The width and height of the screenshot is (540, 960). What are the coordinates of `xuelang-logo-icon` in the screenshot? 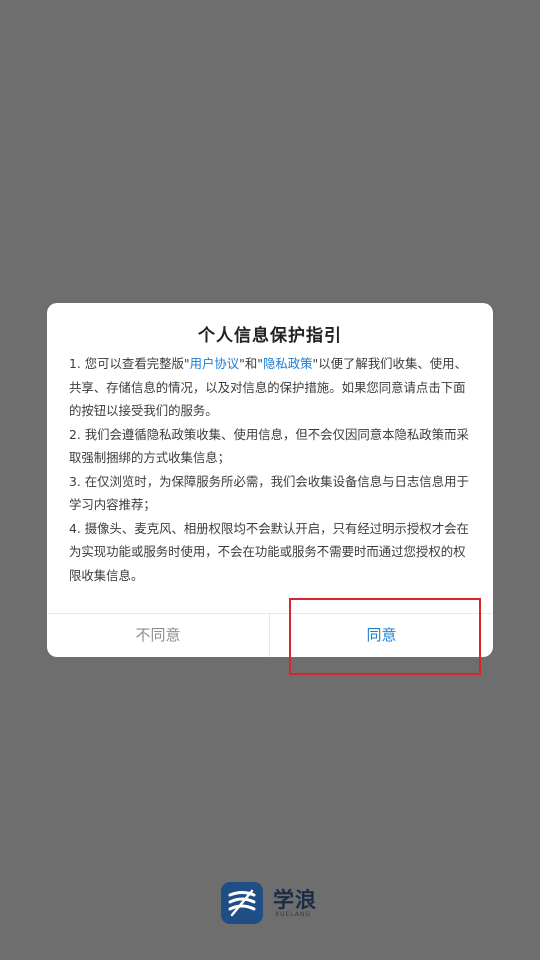 It's located at (242, 903).